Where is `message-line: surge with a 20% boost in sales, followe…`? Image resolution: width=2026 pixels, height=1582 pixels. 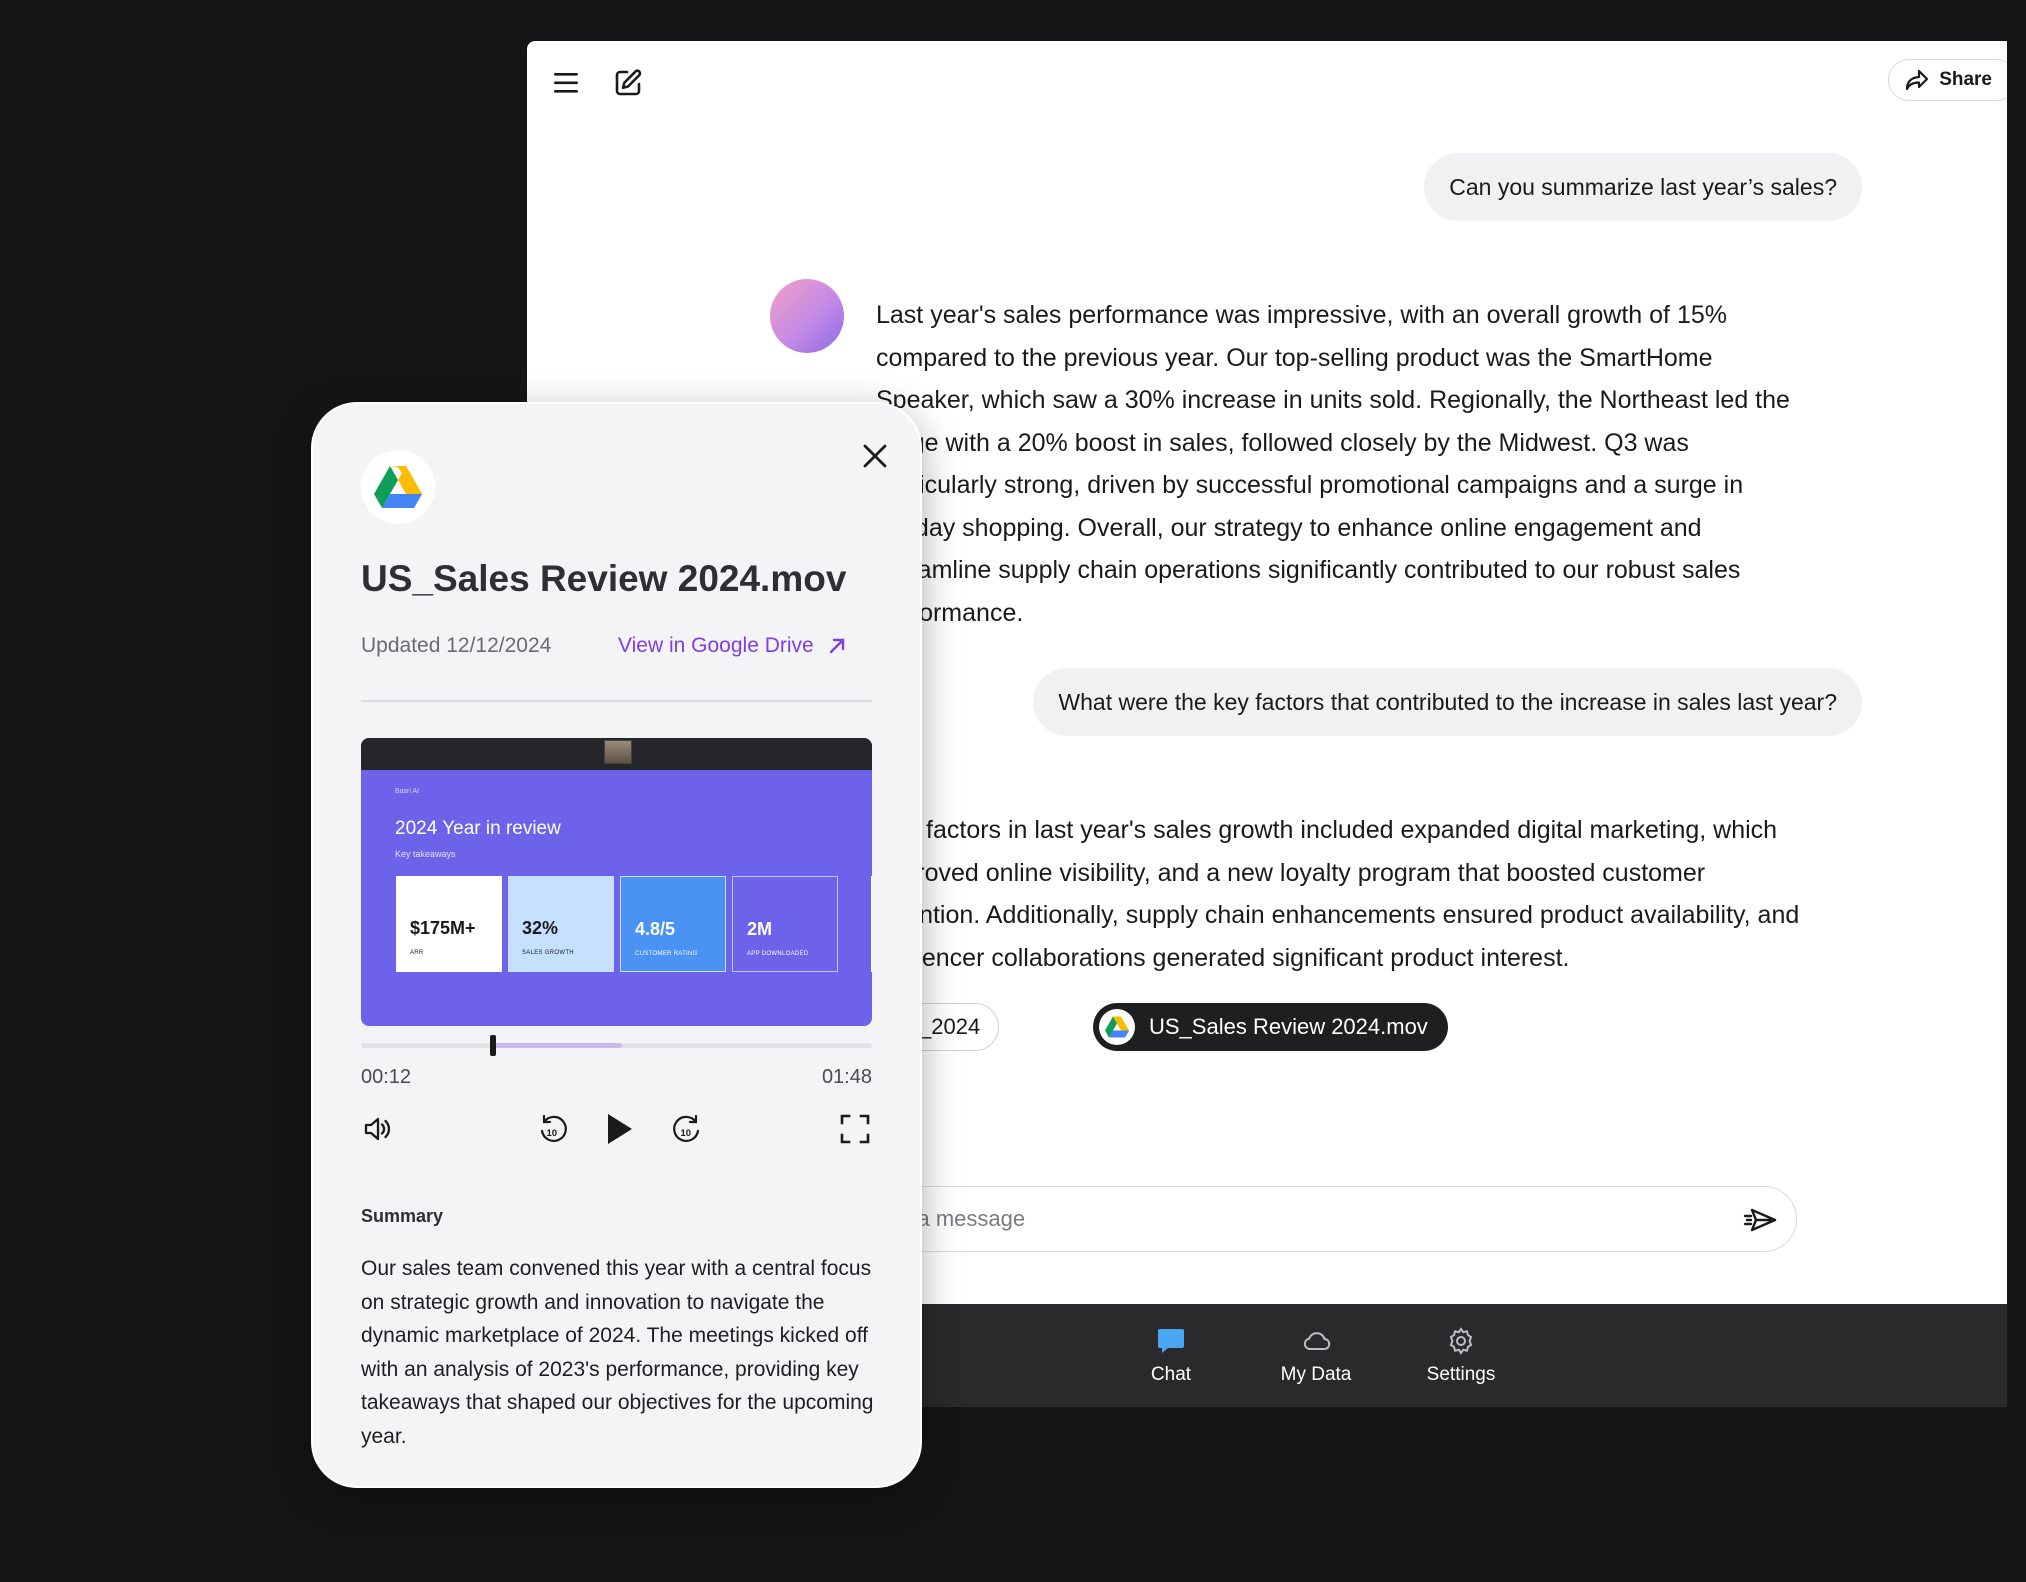 message-line: surge with a 20% boost in sales, followe… is located at coordinates (1282, 442).